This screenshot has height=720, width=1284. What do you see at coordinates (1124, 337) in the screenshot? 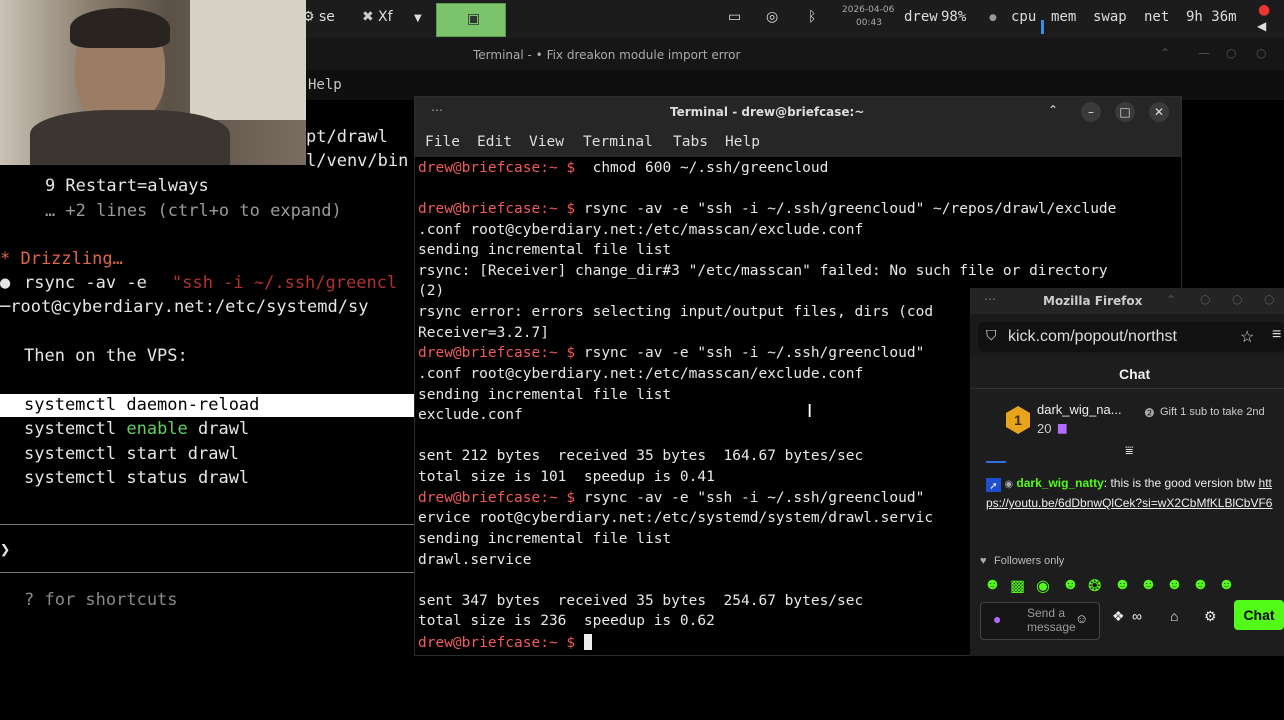
I see `url-text: kick.com/popout/northst` at bounding box center [1124, 337].